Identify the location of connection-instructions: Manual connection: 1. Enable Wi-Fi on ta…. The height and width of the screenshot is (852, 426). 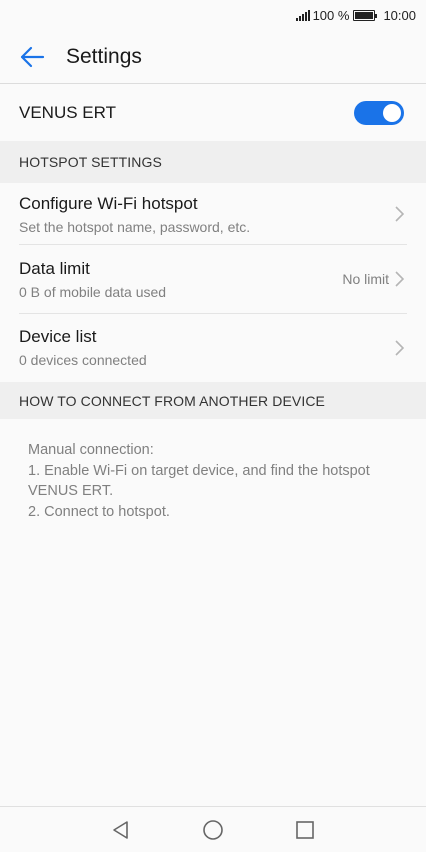
(218, 481).